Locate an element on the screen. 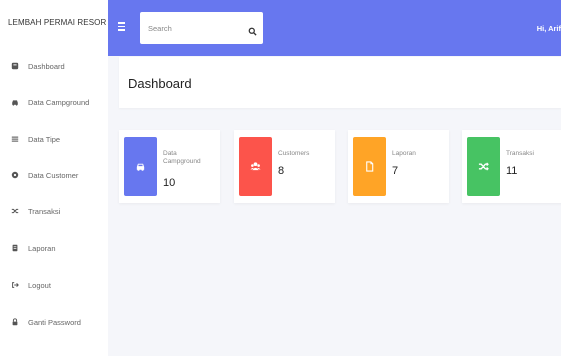 The height and width of the screenshot is (356, 561). sidebar-item-dashboard: Dashboard is located at coordinates (38, 66).